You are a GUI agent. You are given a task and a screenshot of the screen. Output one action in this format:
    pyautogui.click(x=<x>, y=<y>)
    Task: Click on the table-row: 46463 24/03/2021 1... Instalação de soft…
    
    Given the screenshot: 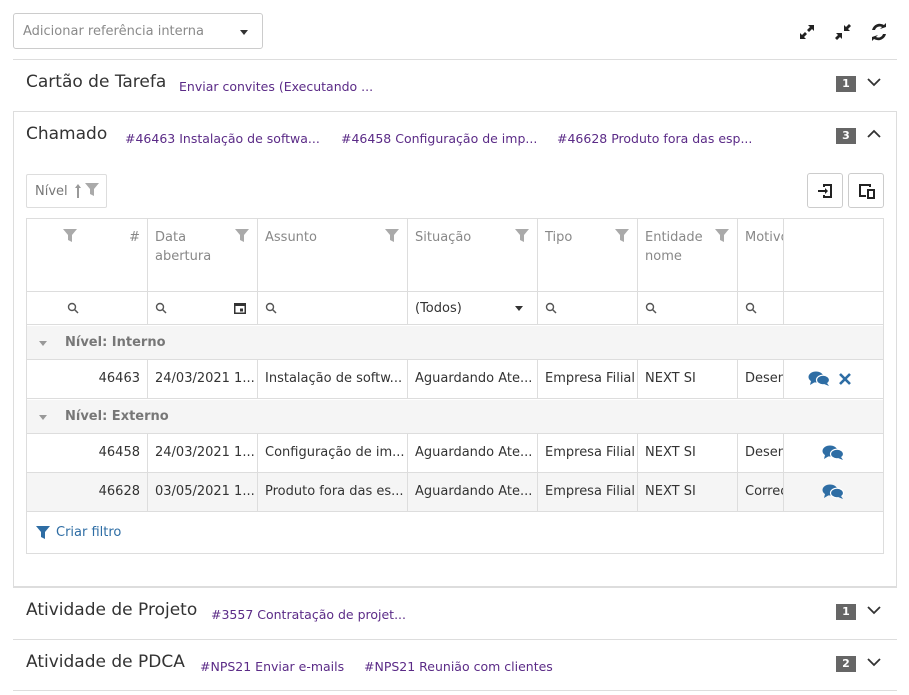 What is the action you would take?
    pyautogui.click(x=455, y=379)
    